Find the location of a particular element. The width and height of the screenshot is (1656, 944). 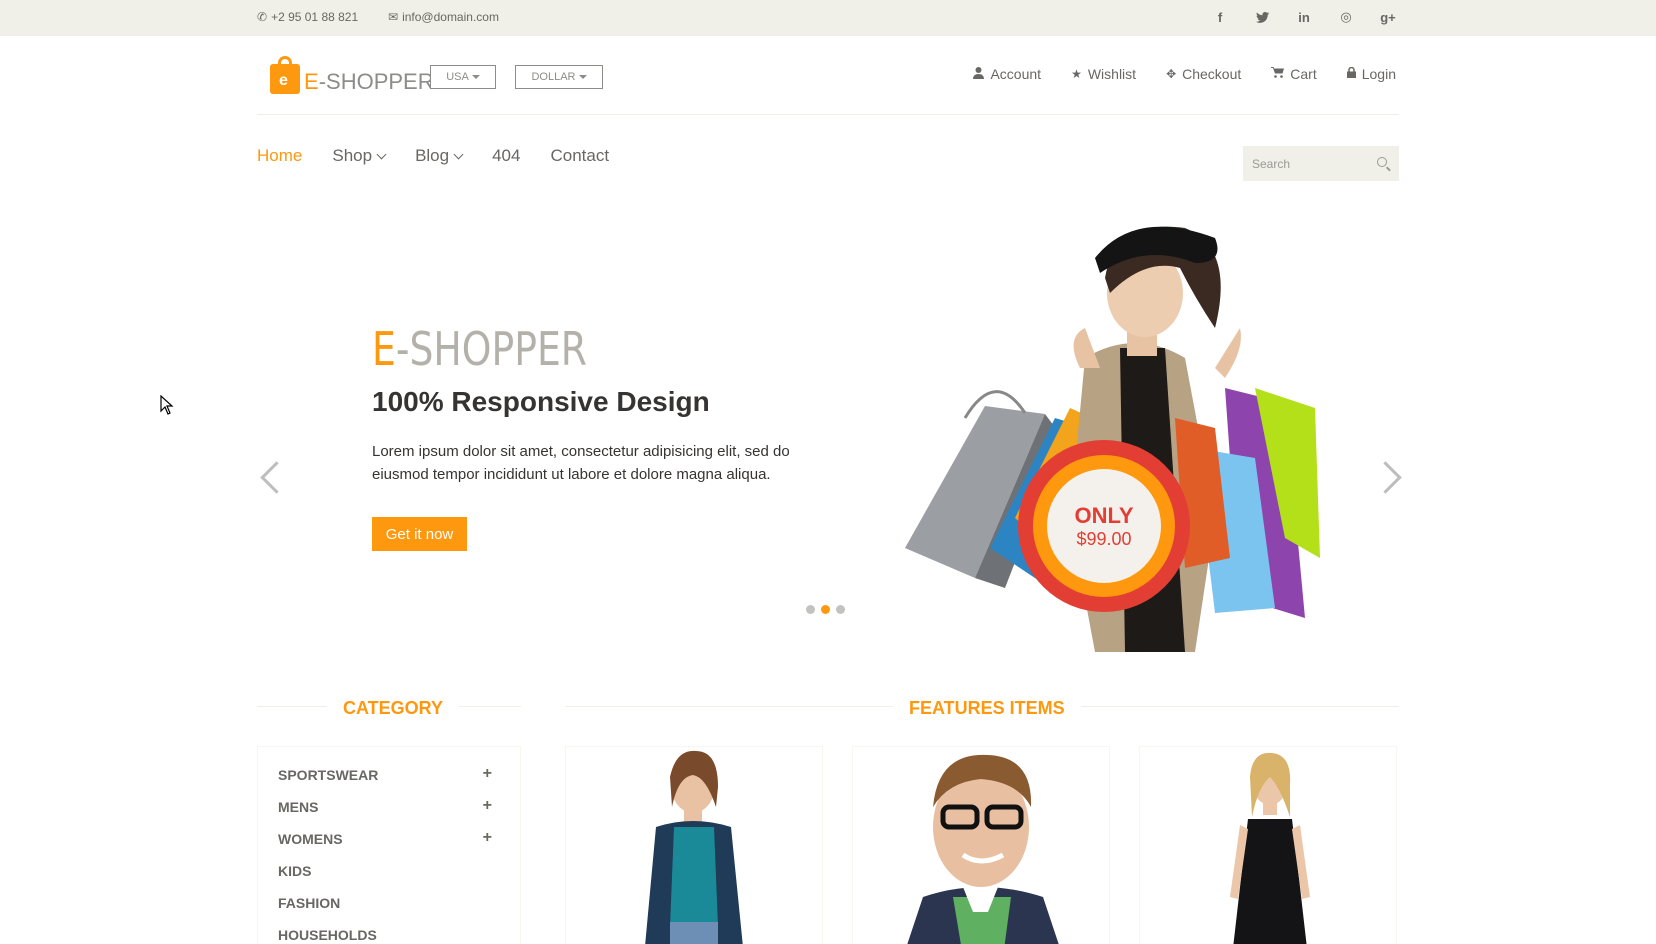

user-icon is located at coordinates (979, 74).